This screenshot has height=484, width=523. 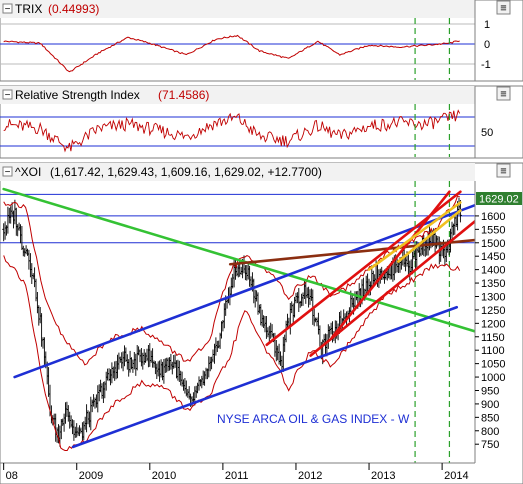 I want to click on y-tick-label: 900, so click(x=490, y=405).